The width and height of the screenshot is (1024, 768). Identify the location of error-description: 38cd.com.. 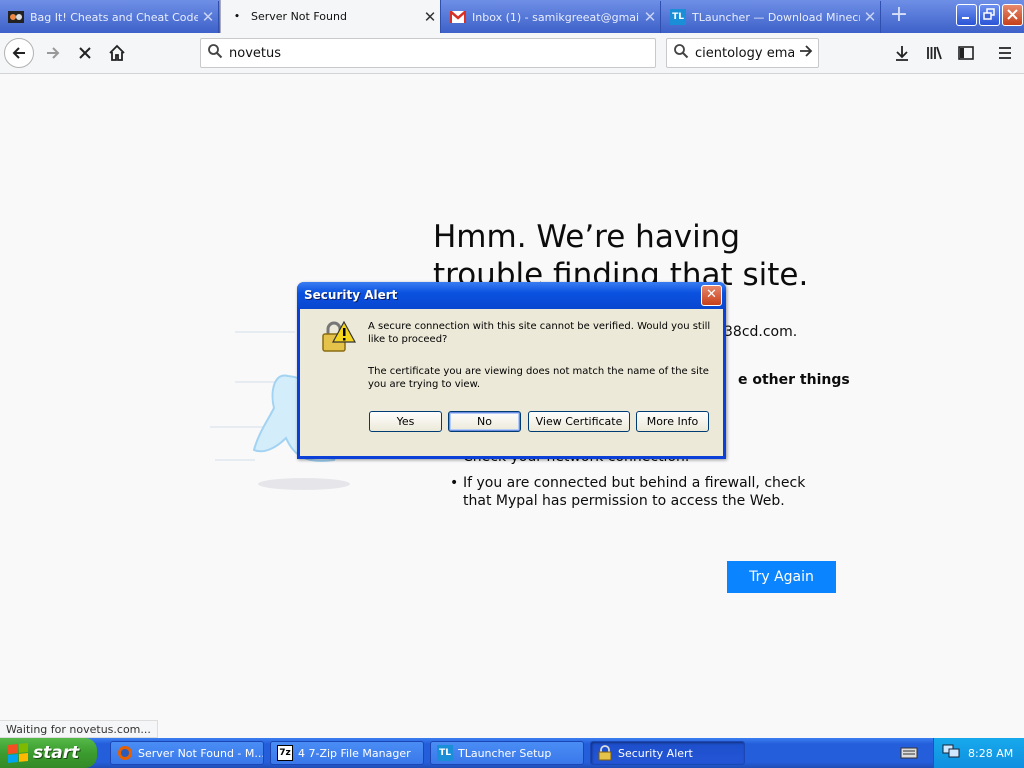
(761, 332).